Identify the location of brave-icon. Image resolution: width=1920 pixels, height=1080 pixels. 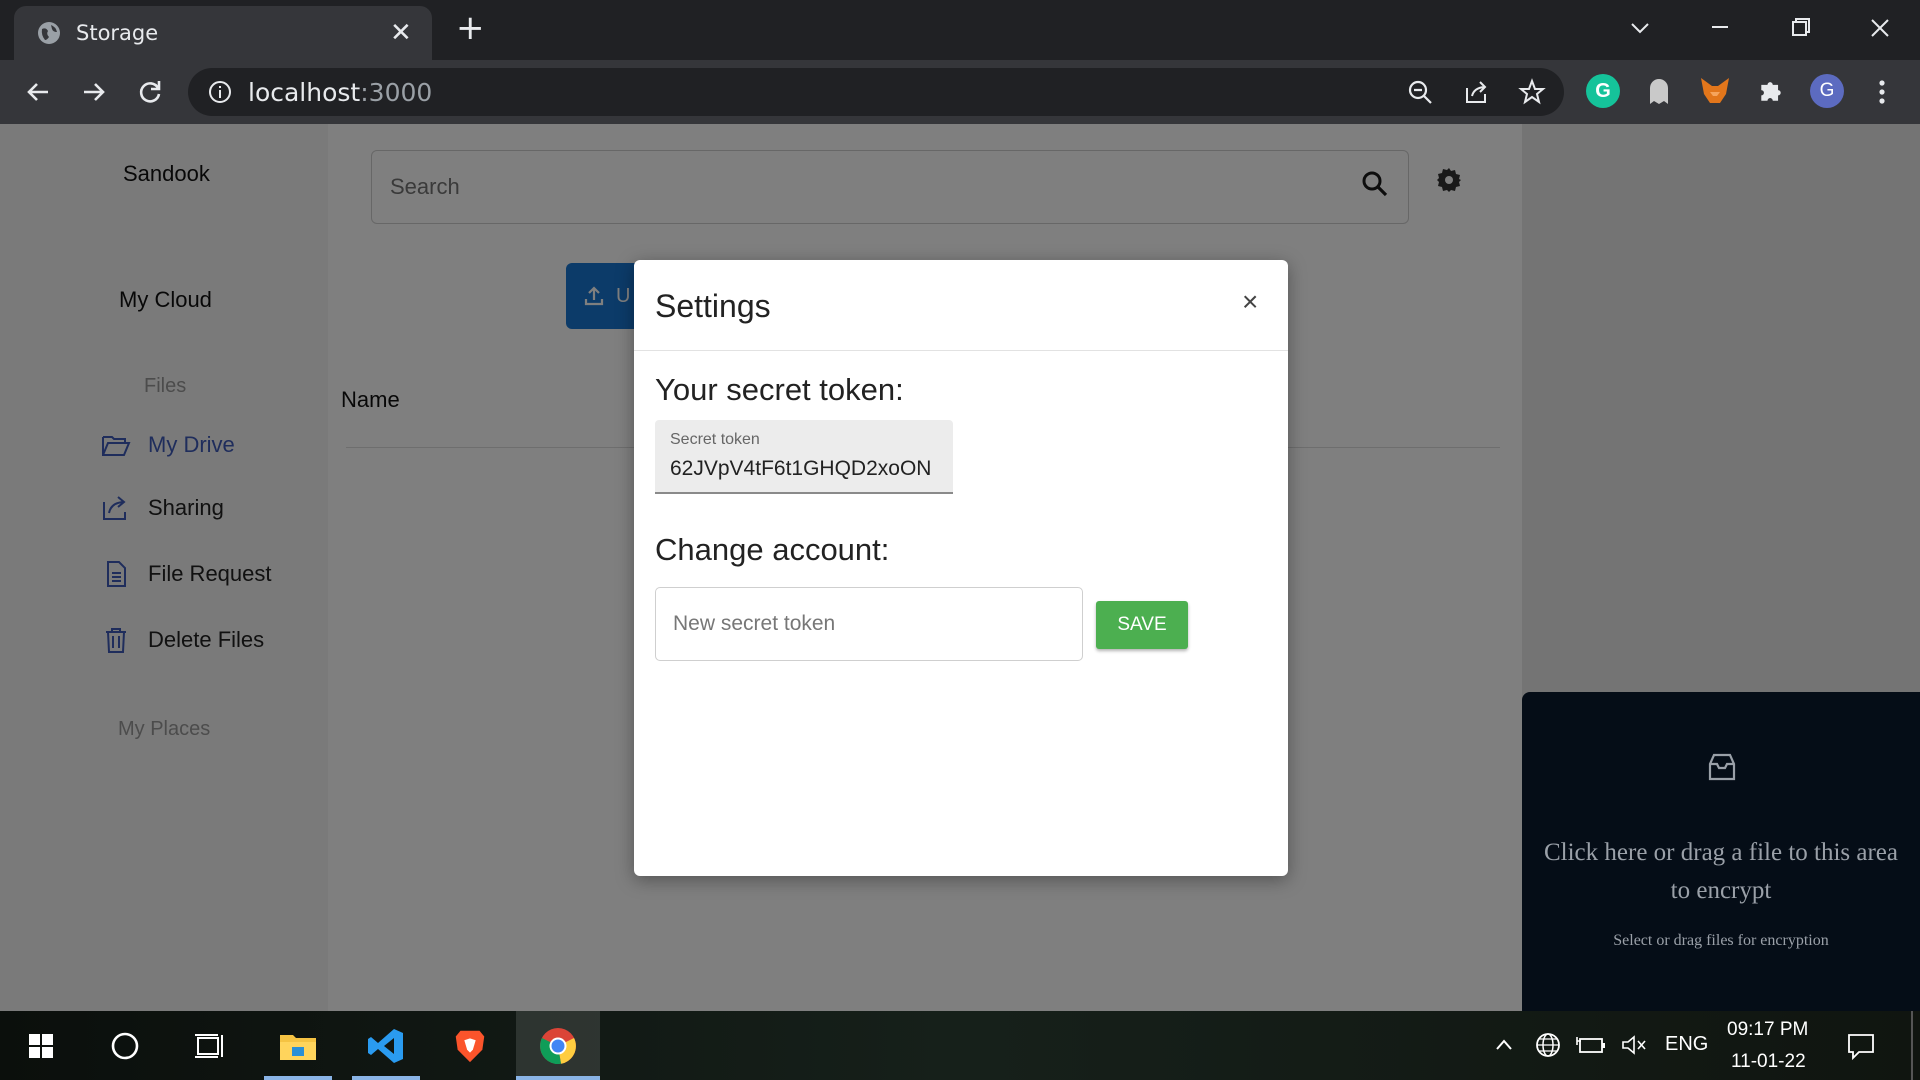
(470, 1046).